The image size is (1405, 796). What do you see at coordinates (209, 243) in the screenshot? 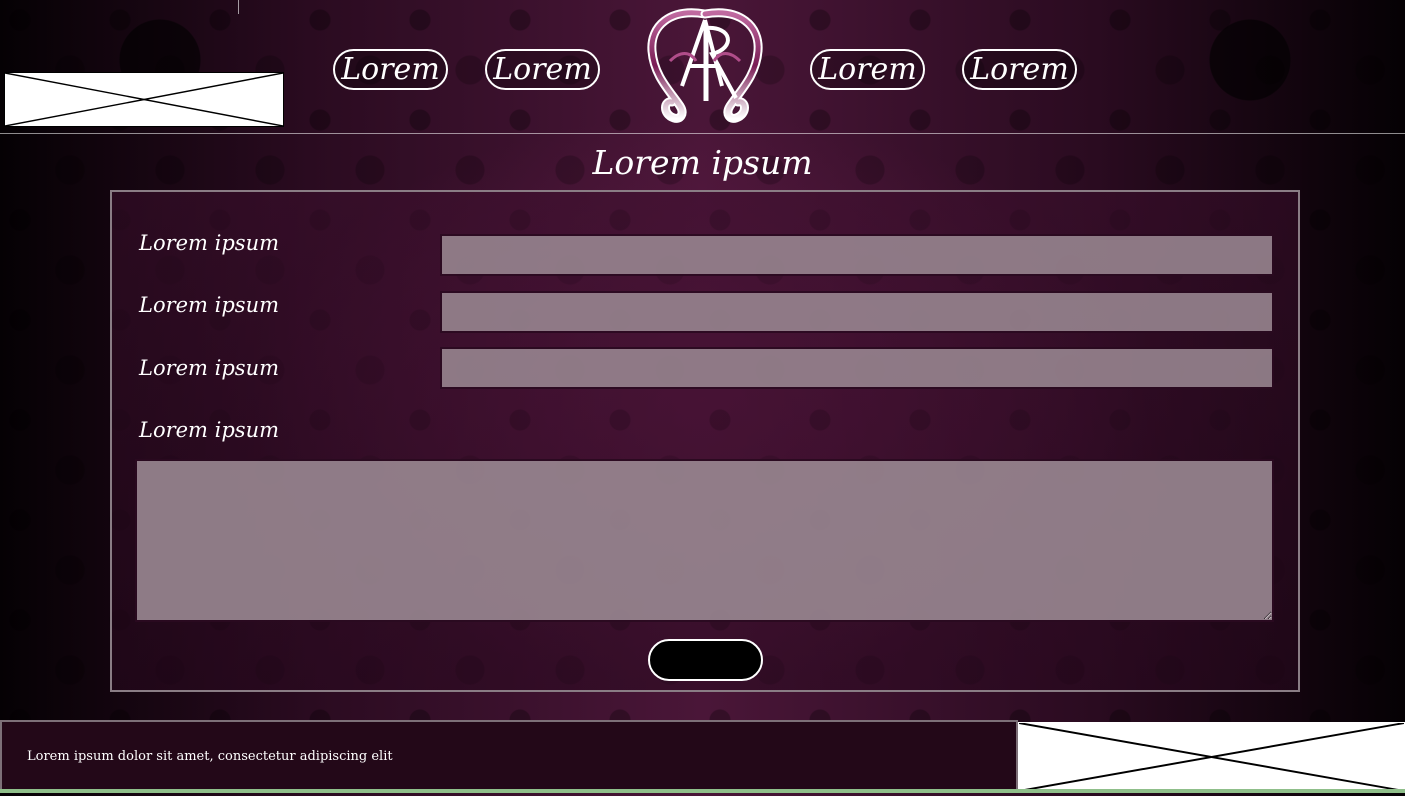
I see `field-label-1: Lorem ipsum` at bounding box center [209, 243].